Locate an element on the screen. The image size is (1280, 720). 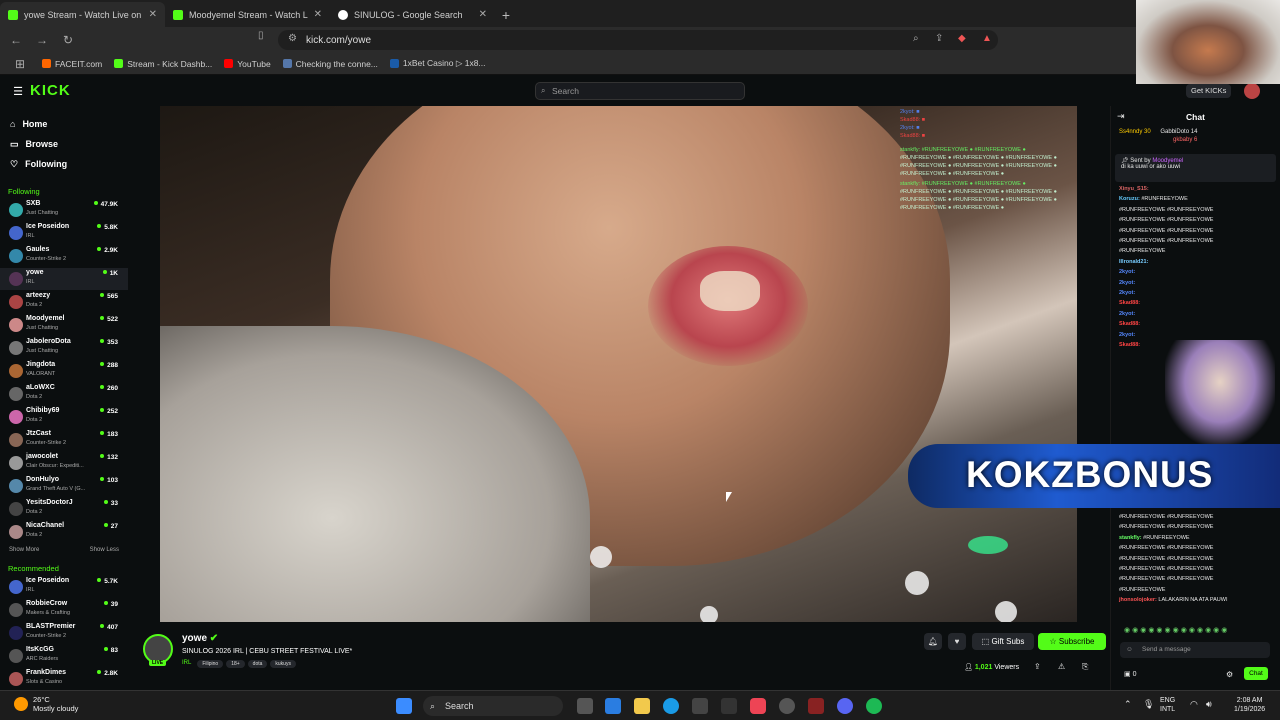
chat-username: stankfly: is located at coordinates (1130, 538).